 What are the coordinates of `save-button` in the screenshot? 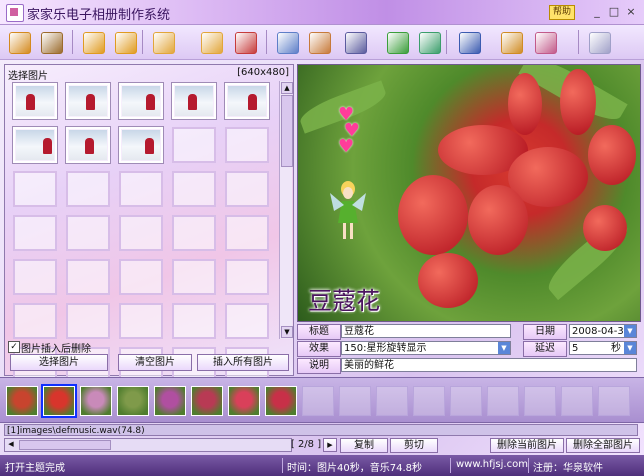 It's located at (93, 42).